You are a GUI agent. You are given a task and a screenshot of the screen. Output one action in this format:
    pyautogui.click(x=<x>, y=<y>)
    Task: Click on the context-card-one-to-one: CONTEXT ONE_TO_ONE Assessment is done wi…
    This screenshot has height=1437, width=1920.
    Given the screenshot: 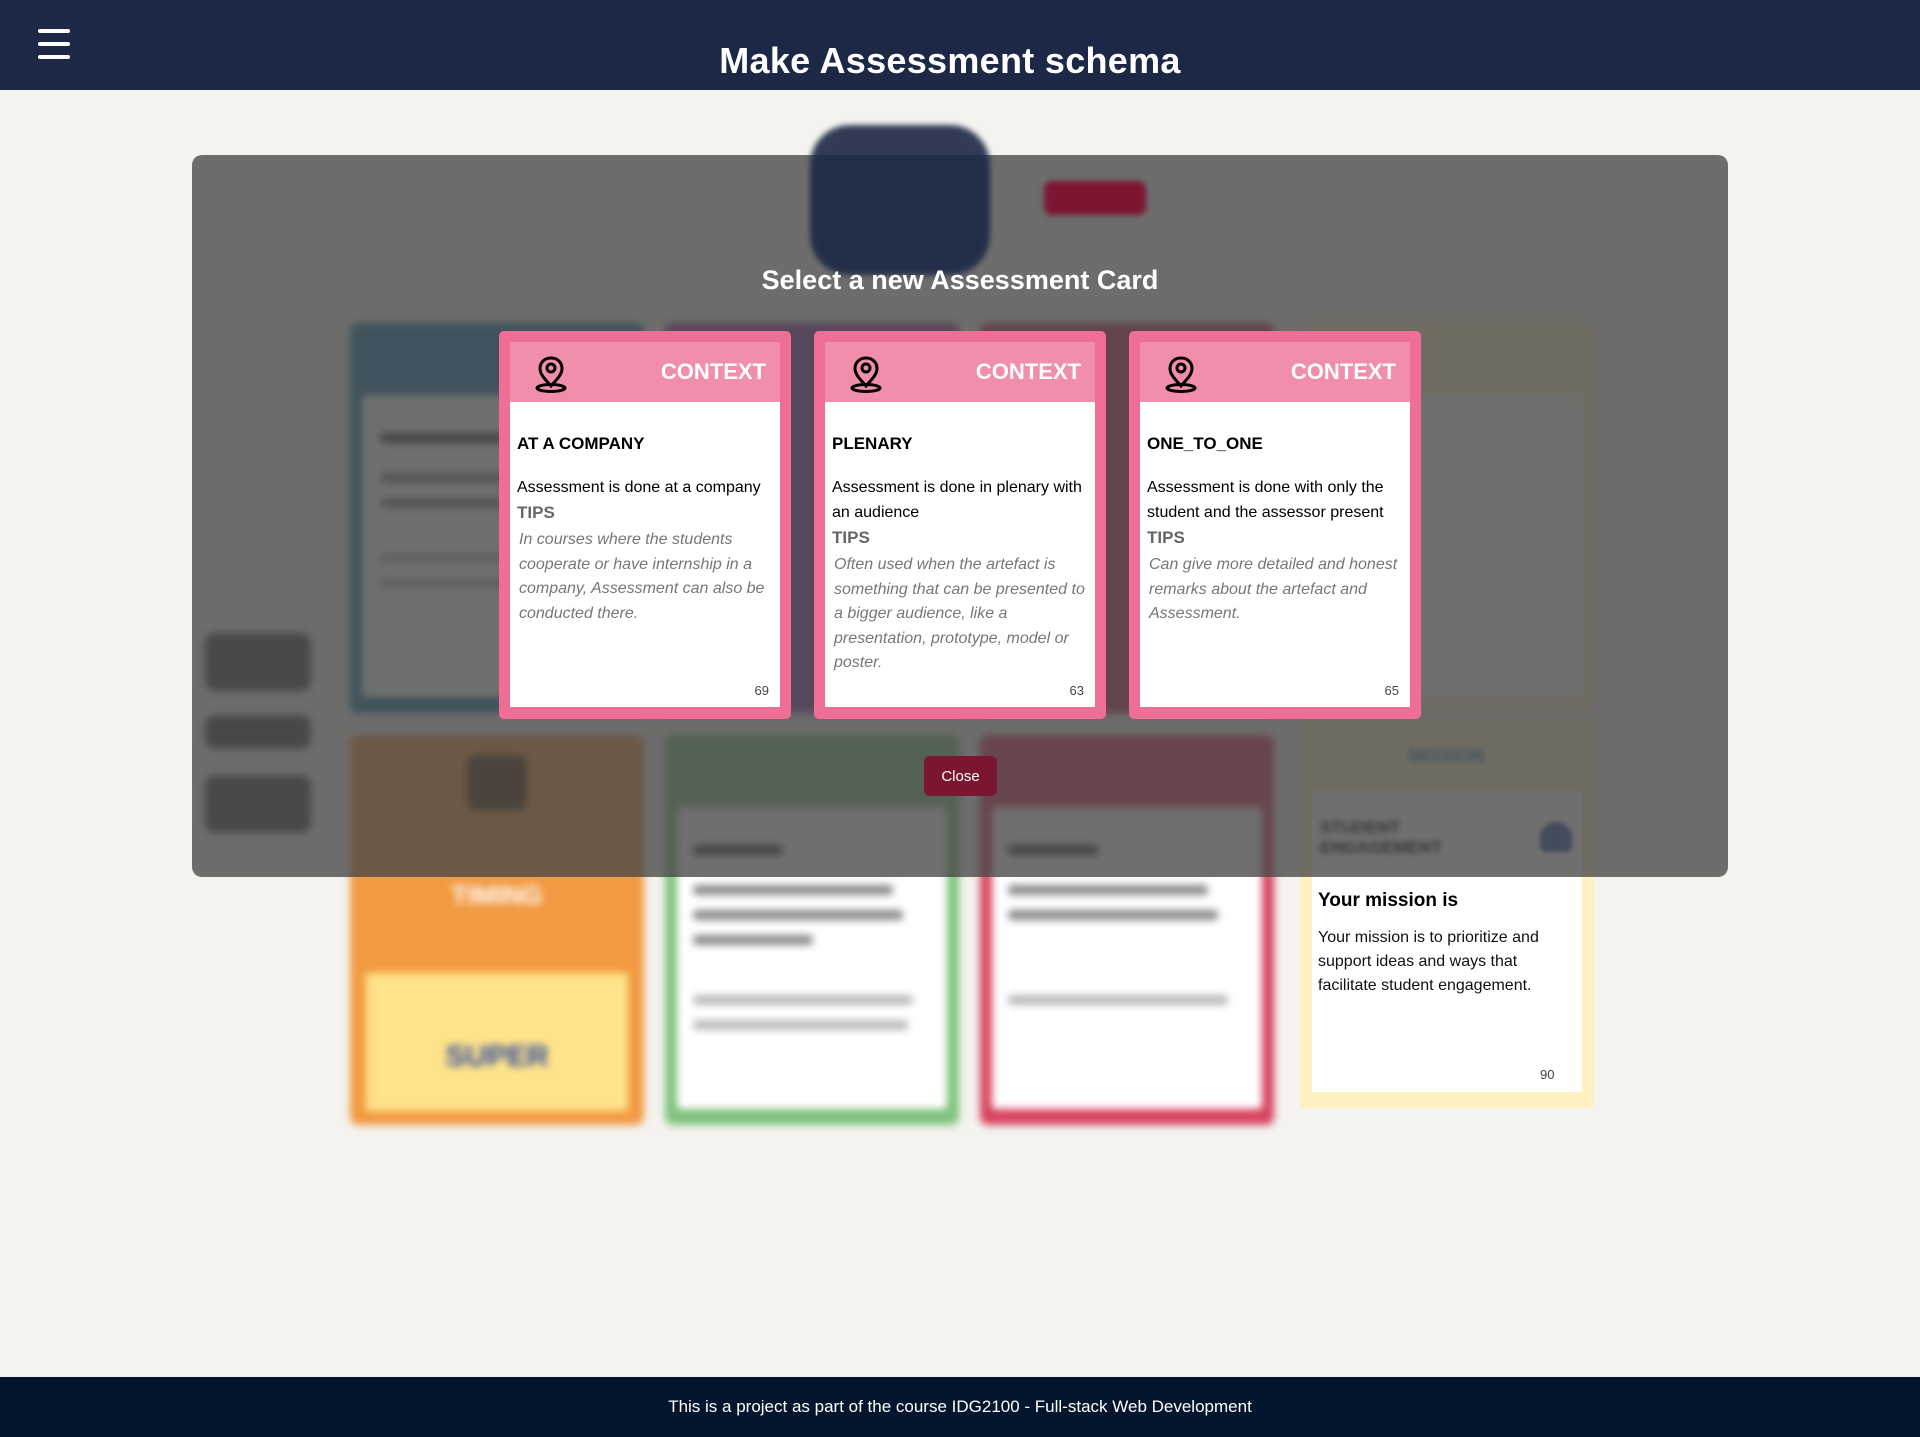 What is the action you would take?
    pyautogui.click(x=1275, y=525)
    